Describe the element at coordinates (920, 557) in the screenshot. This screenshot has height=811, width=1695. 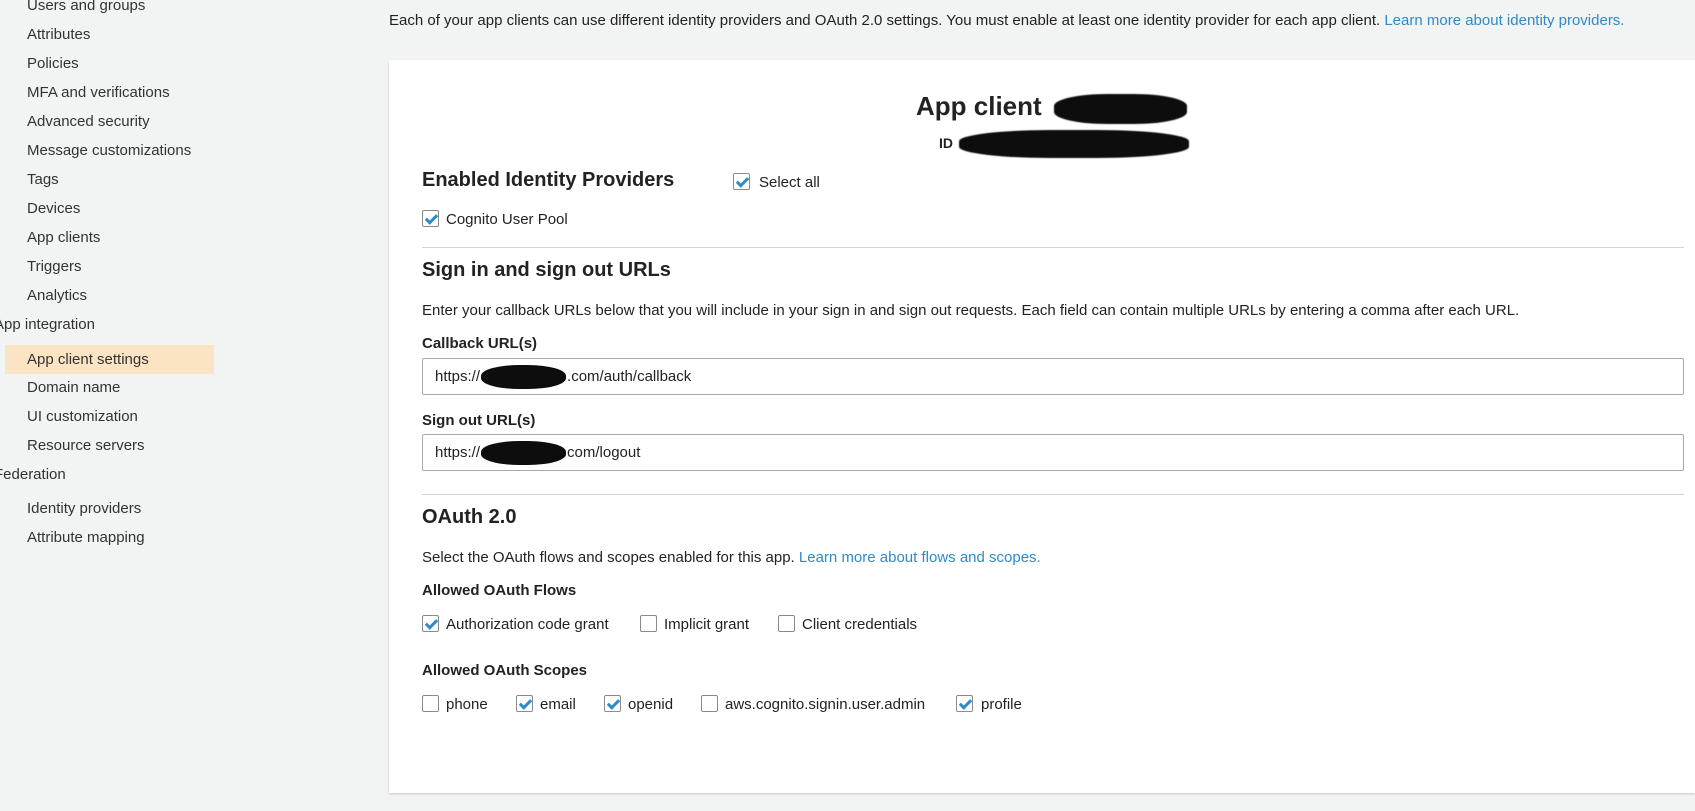
I see `learn-more-flows-scopes-link: Learn more about flows and scopes.` at that location.